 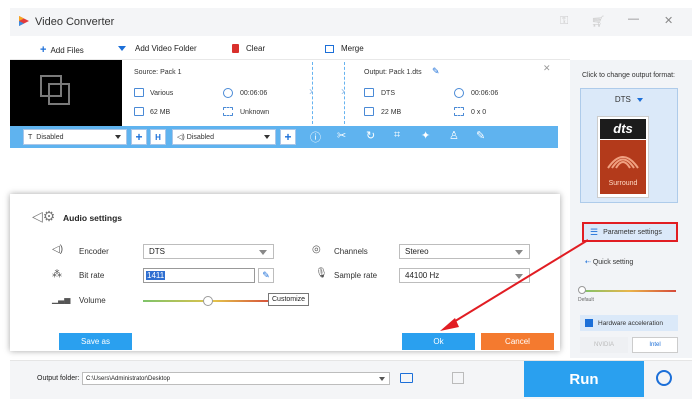 I want to click on intel-badge: Intel, so click(x=655, y=345).